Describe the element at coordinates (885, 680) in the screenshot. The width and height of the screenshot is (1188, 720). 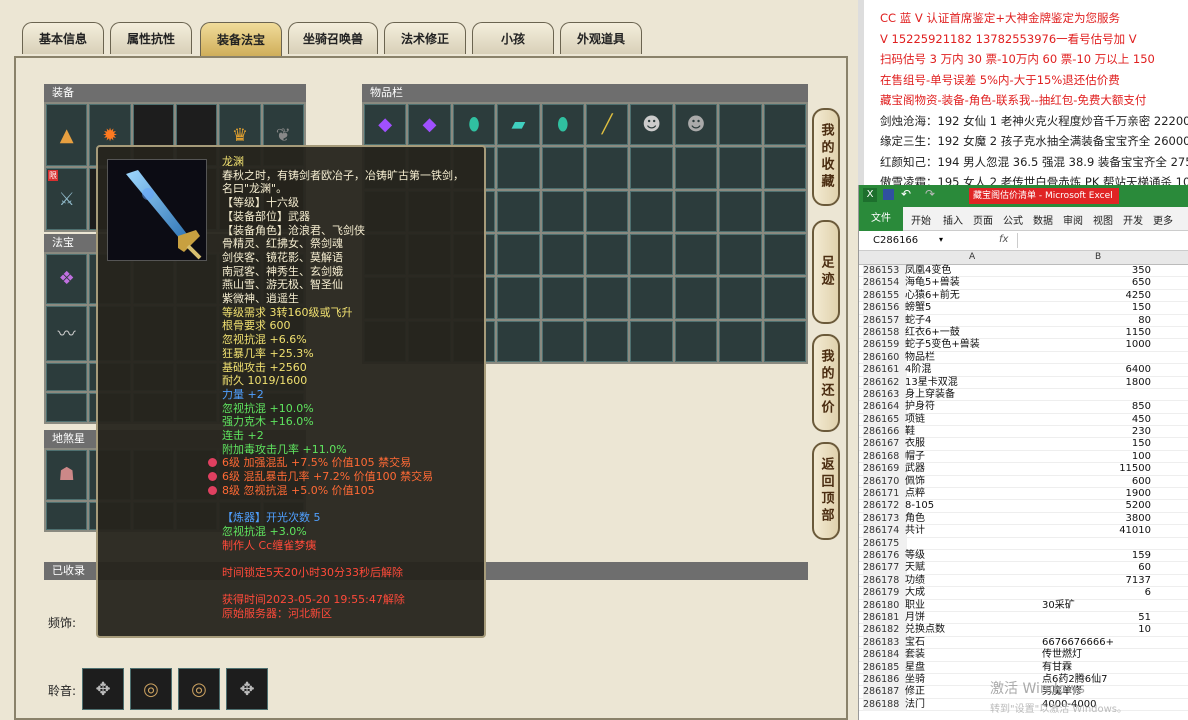
I see `row-number: 286186` at that location.